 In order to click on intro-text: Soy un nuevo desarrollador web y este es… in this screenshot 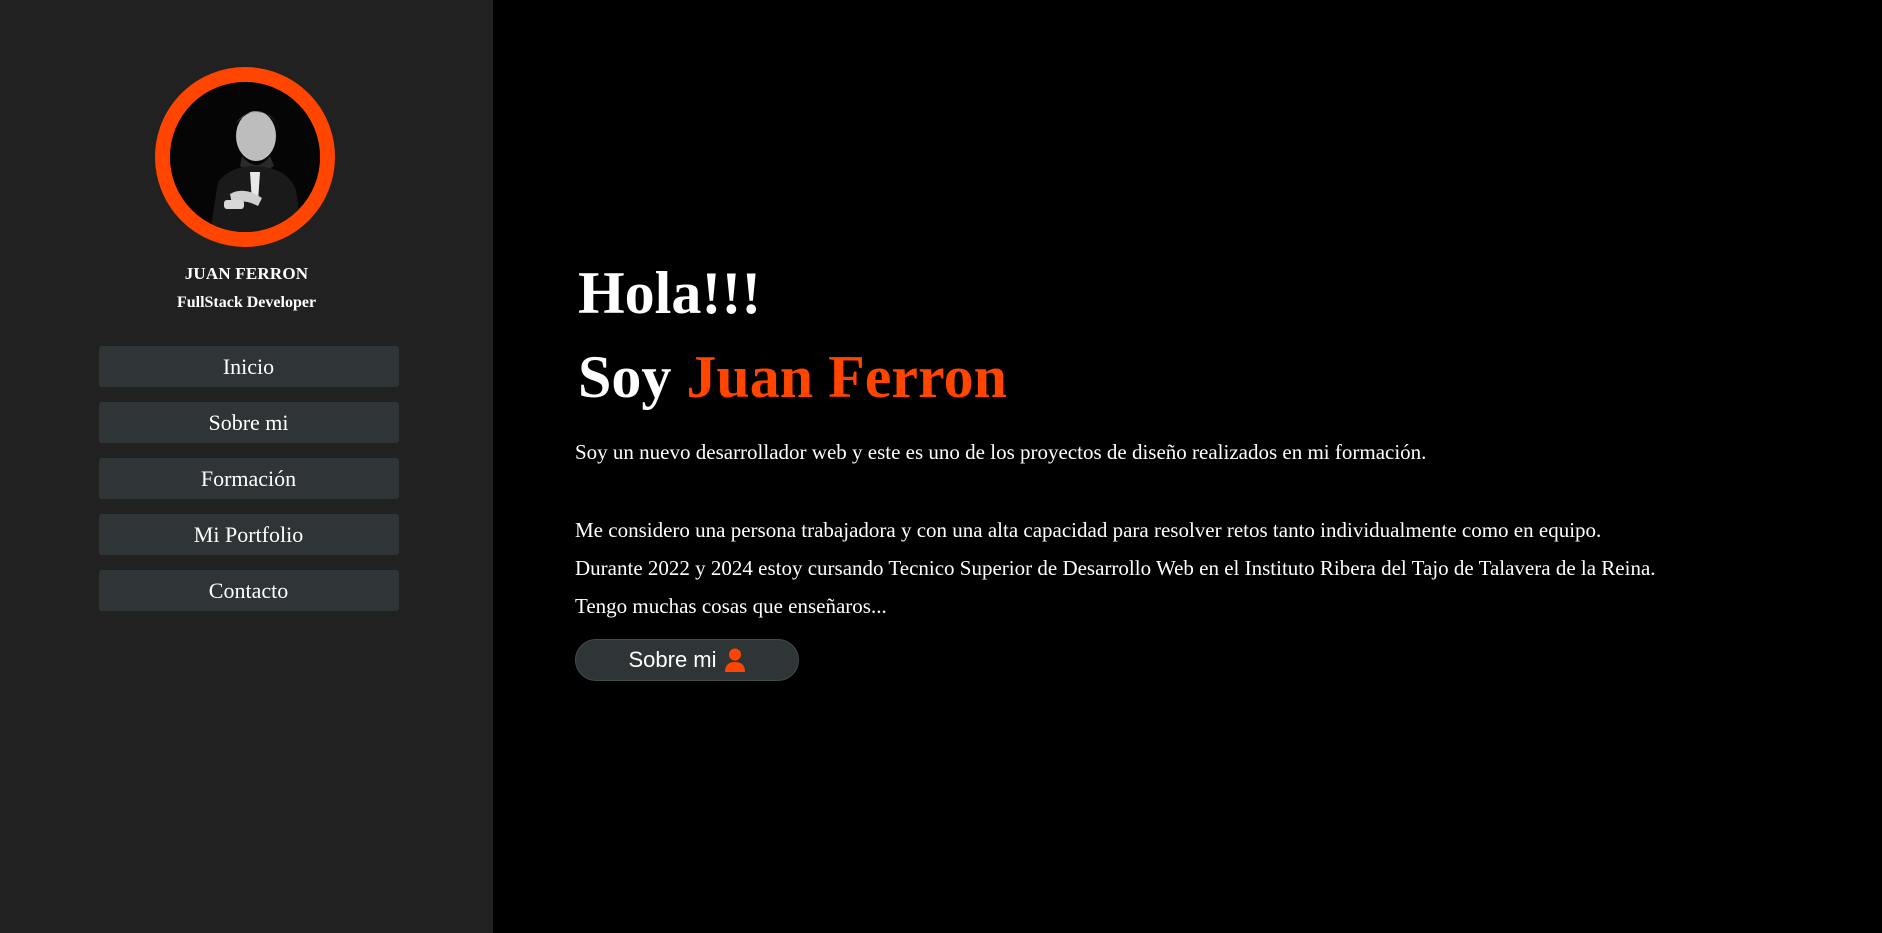, I will do `click(1001, 452)`.